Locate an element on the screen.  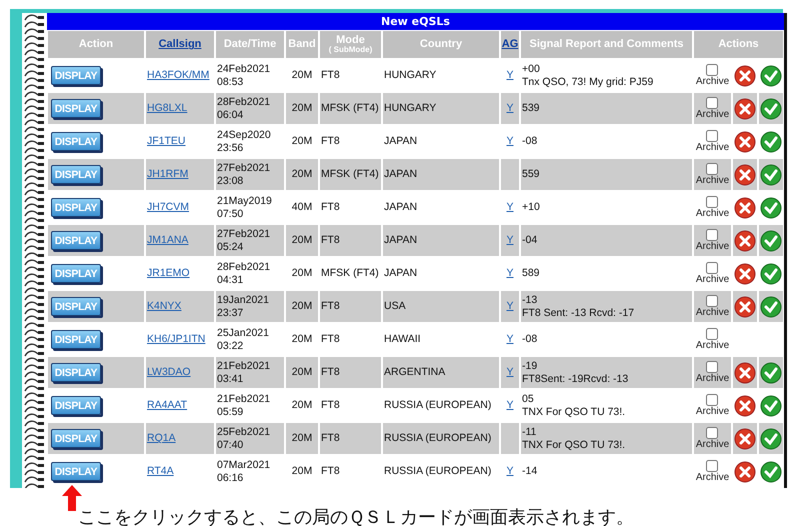
station-link: JH7CVM is located at coordinates (168, 207).